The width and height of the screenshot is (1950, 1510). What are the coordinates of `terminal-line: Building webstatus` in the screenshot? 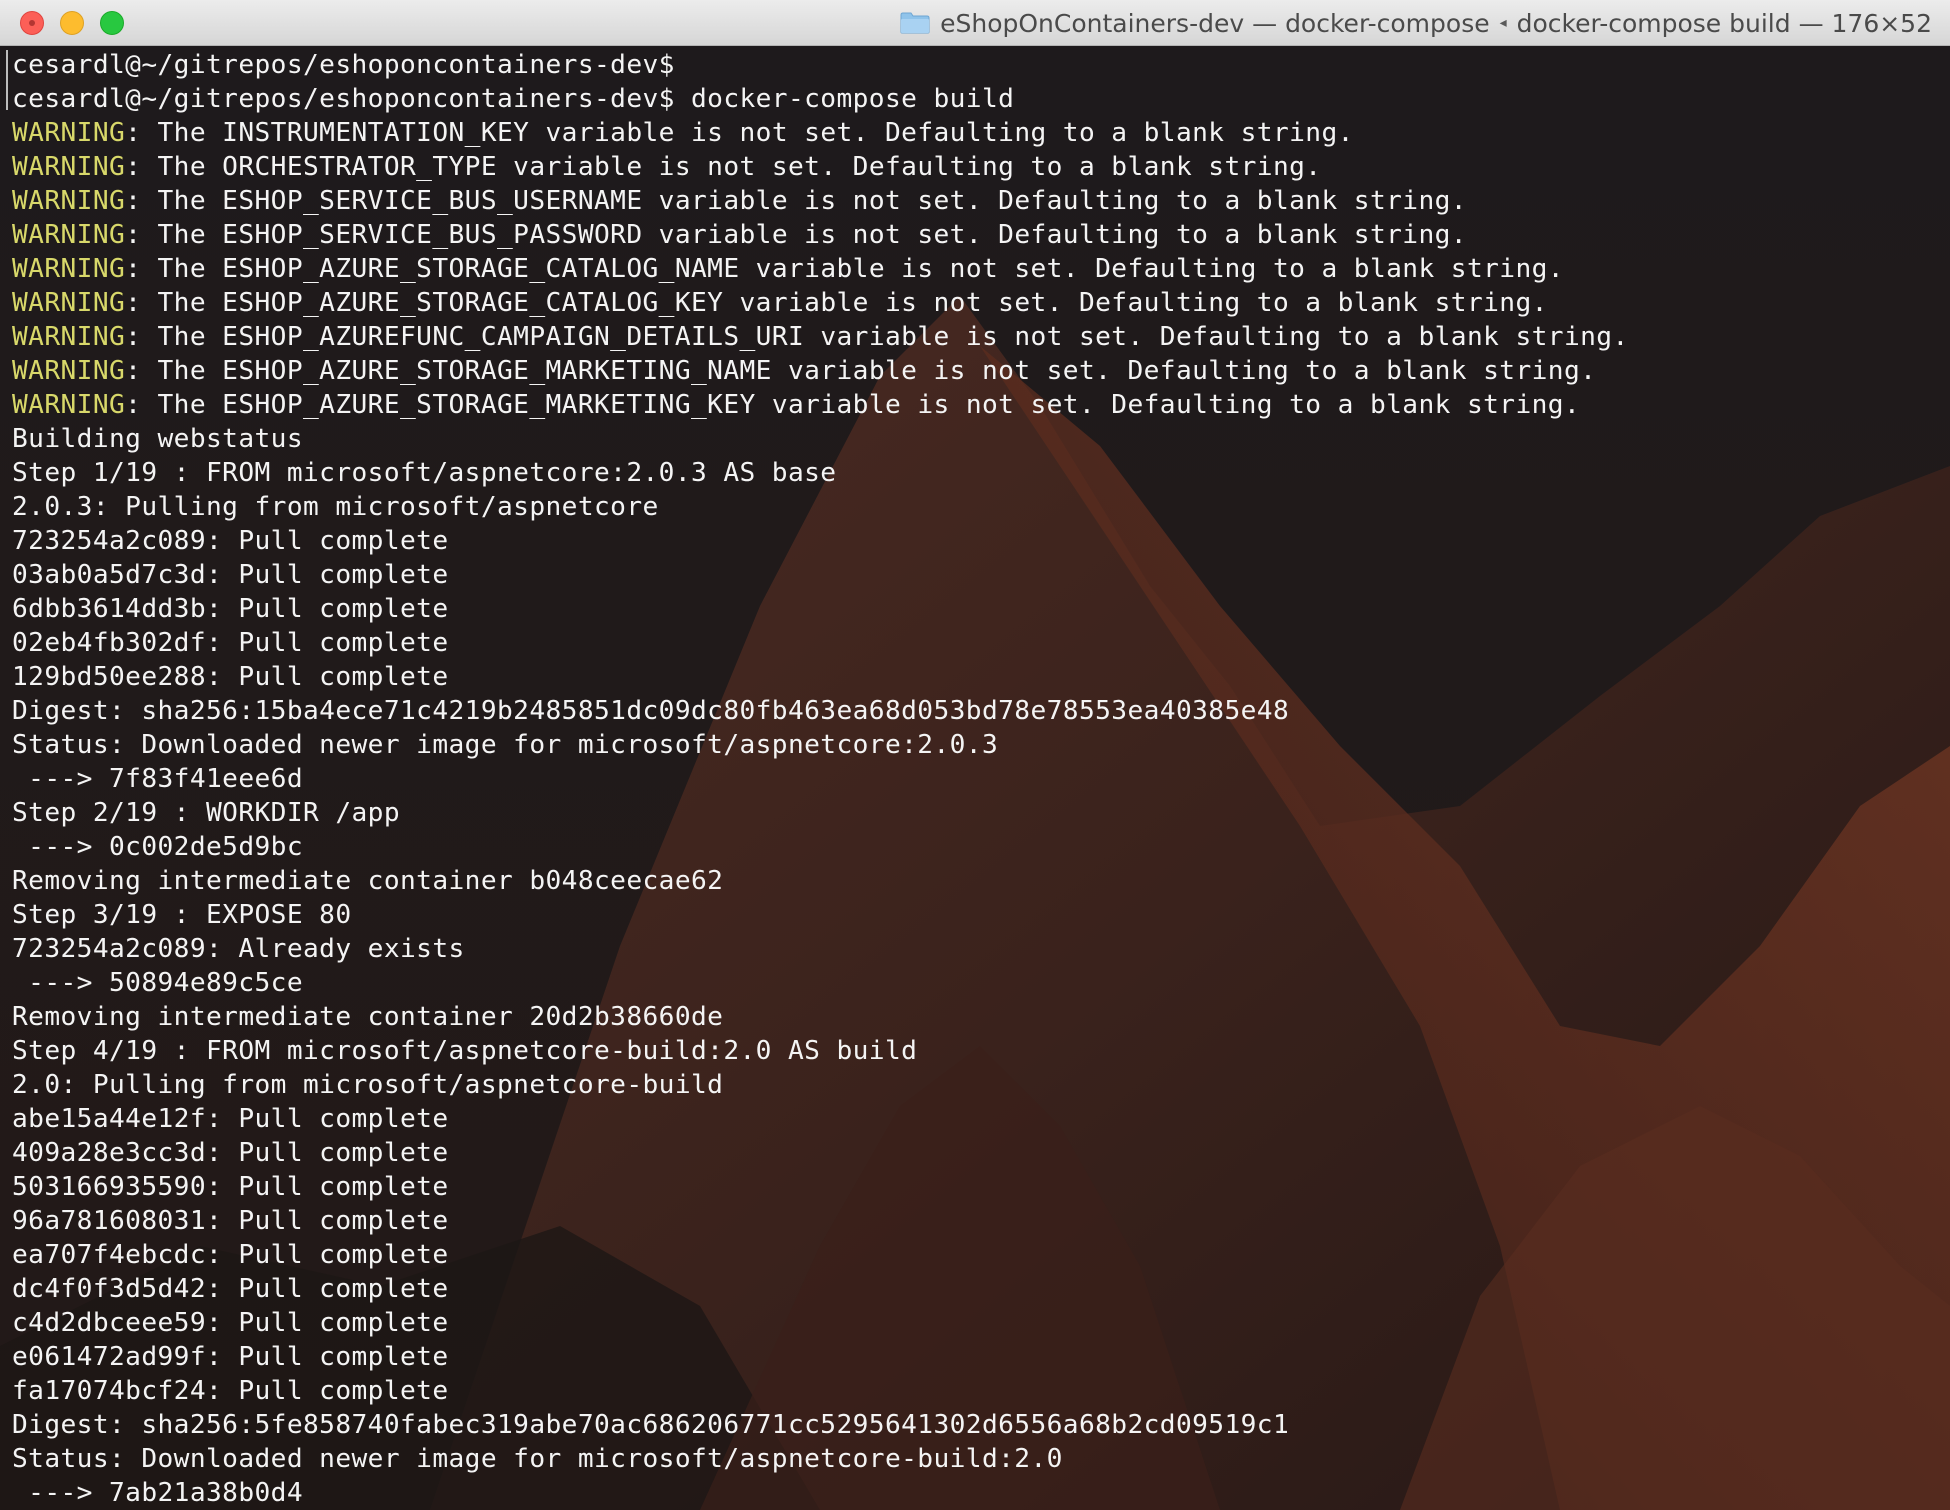 It's located at (977, 439).